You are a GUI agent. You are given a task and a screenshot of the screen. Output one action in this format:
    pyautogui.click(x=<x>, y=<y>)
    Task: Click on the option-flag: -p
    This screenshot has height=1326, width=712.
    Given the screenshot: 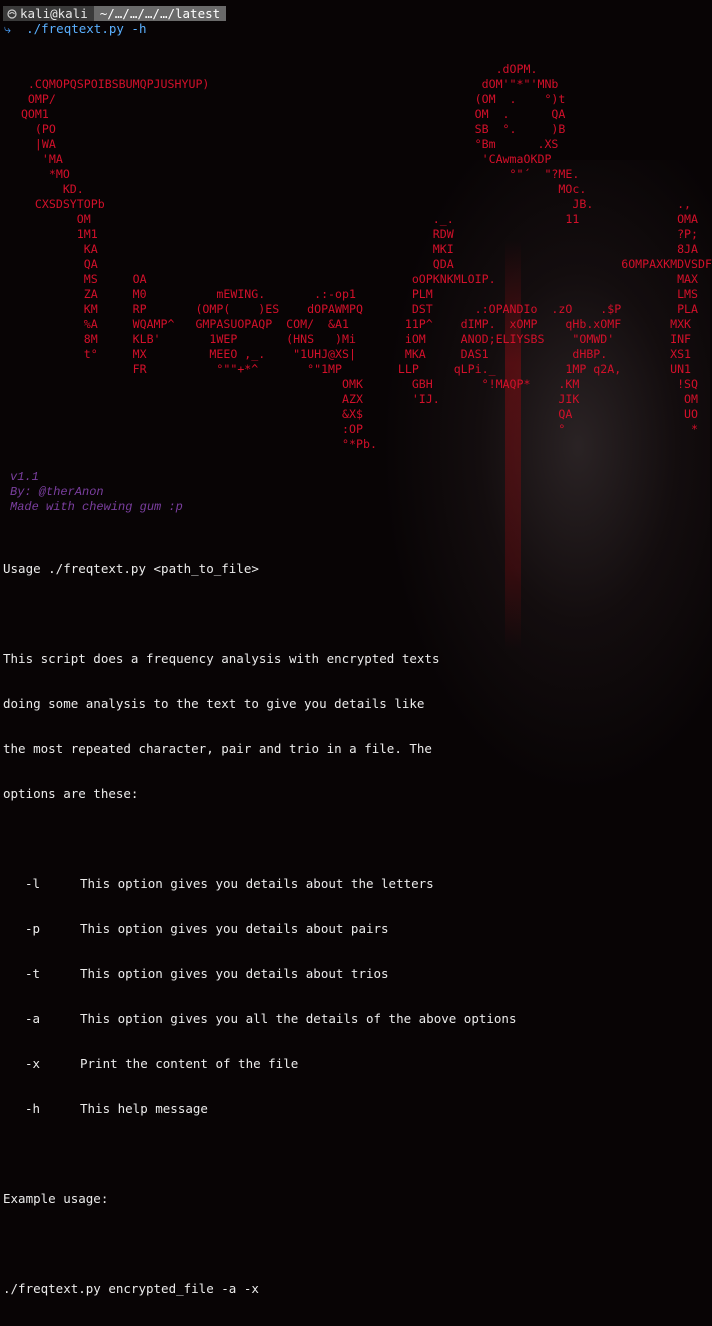 What is the action you would take?
    pyautogui.click(x=33, y=928)
    